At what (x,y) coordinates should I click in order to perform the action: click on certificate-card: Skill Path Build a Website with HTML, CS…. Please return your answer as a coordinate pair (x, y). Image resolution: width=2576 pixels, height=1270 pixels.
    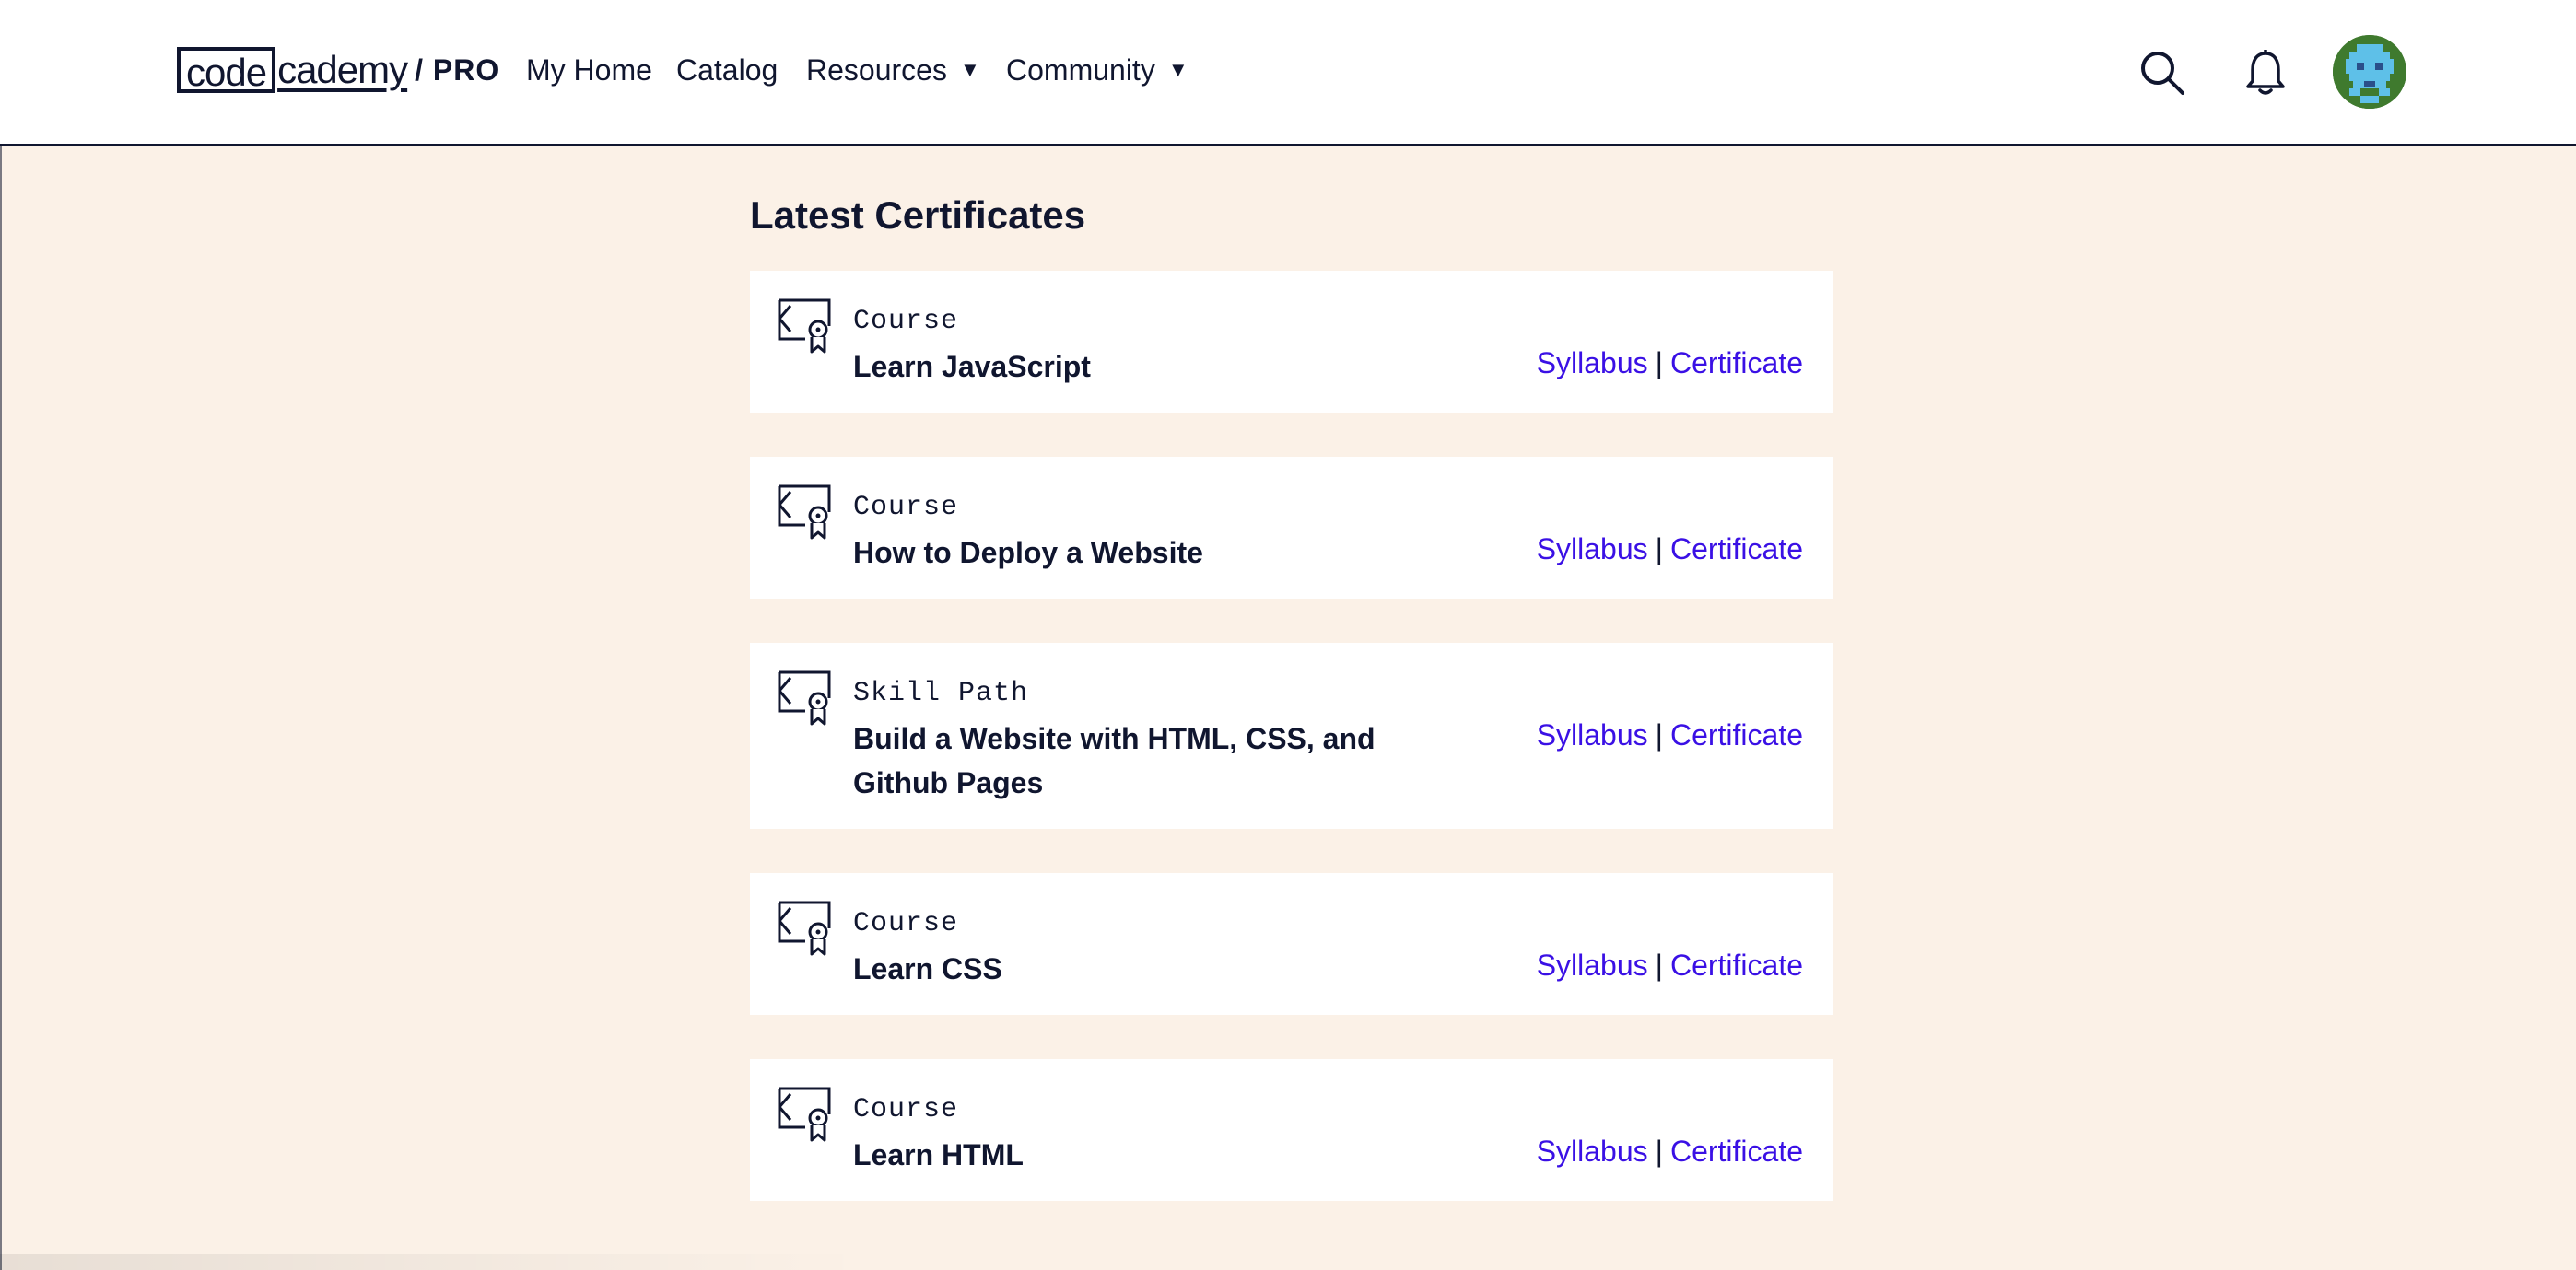
    Looking at the image, I should click on (1291, 736).